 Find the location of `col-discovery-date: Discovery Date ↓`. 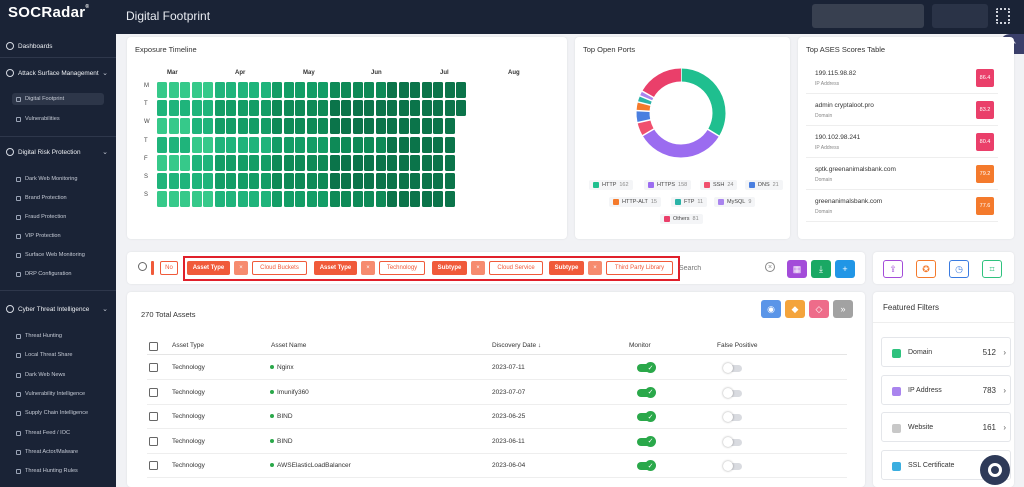

col-discovery-date: Discovery Date ↓ is located at coordinates (516, 345).